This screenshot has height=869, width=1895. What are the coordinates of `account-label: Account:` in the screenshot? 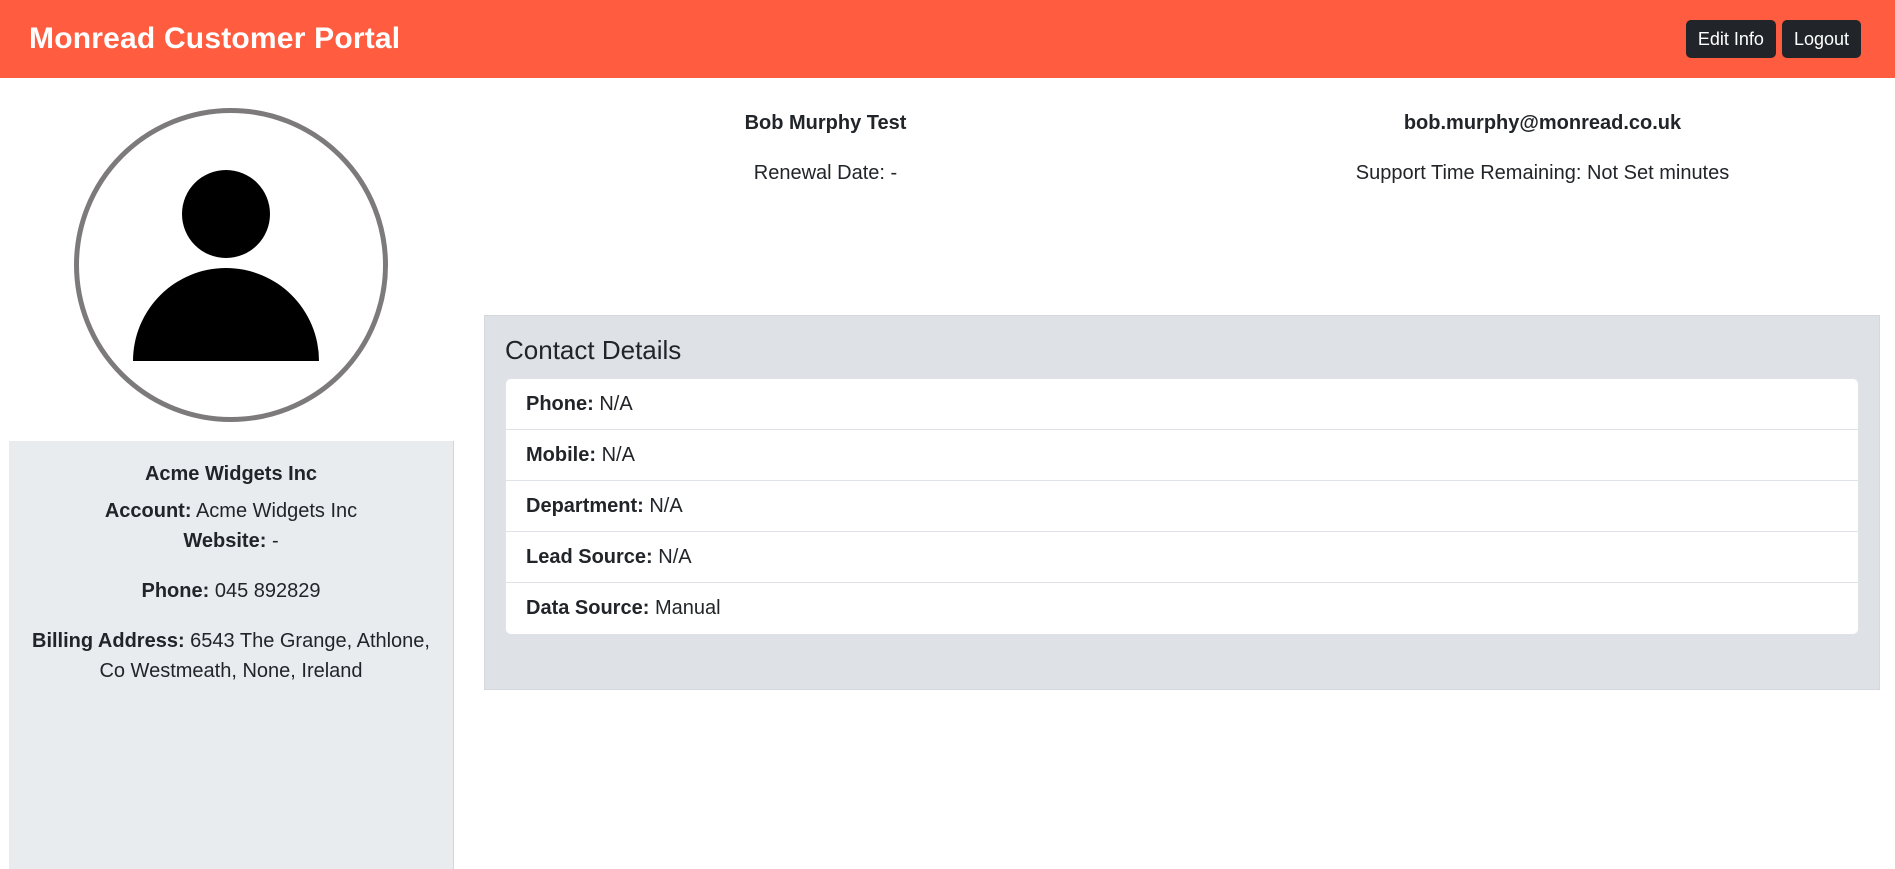 It's located at (148, 511).